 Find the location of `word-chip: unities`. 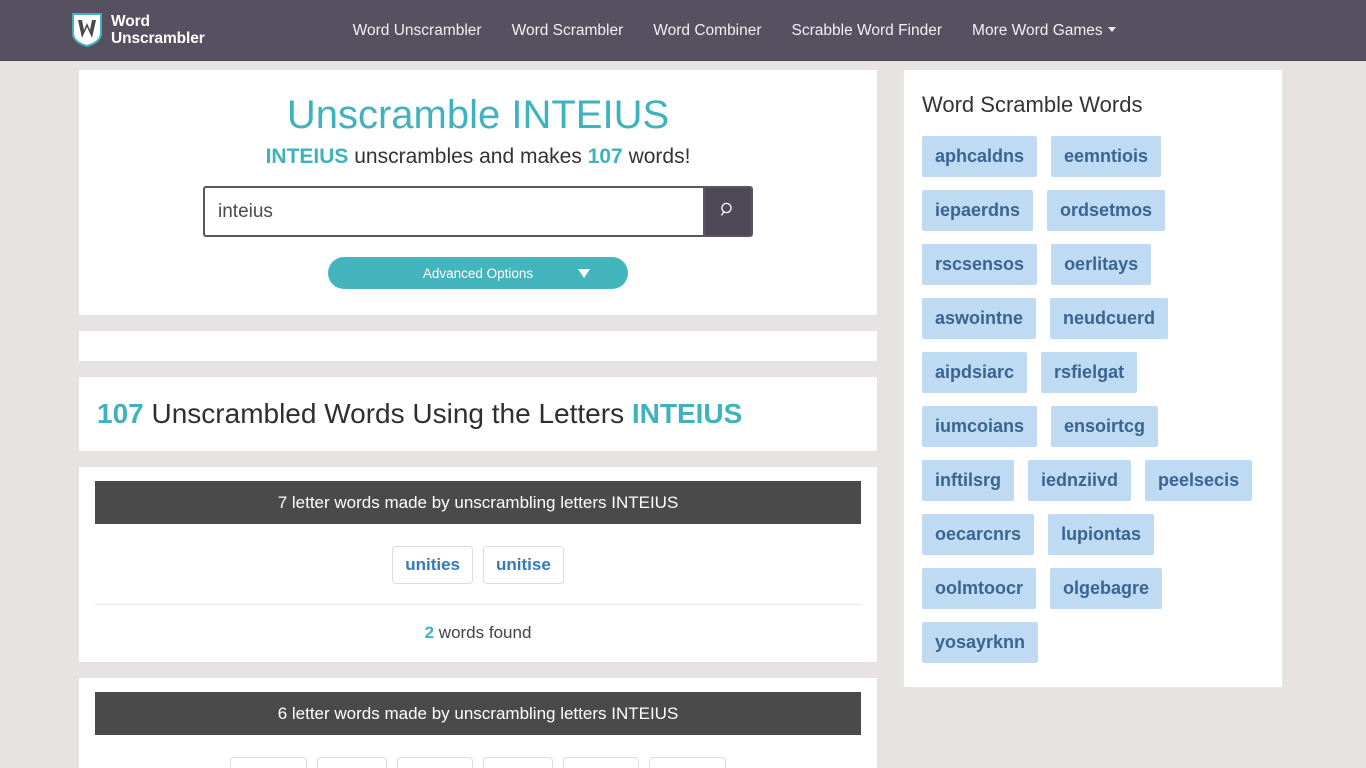

word-chip: unities is located at coordinates (432, 565).